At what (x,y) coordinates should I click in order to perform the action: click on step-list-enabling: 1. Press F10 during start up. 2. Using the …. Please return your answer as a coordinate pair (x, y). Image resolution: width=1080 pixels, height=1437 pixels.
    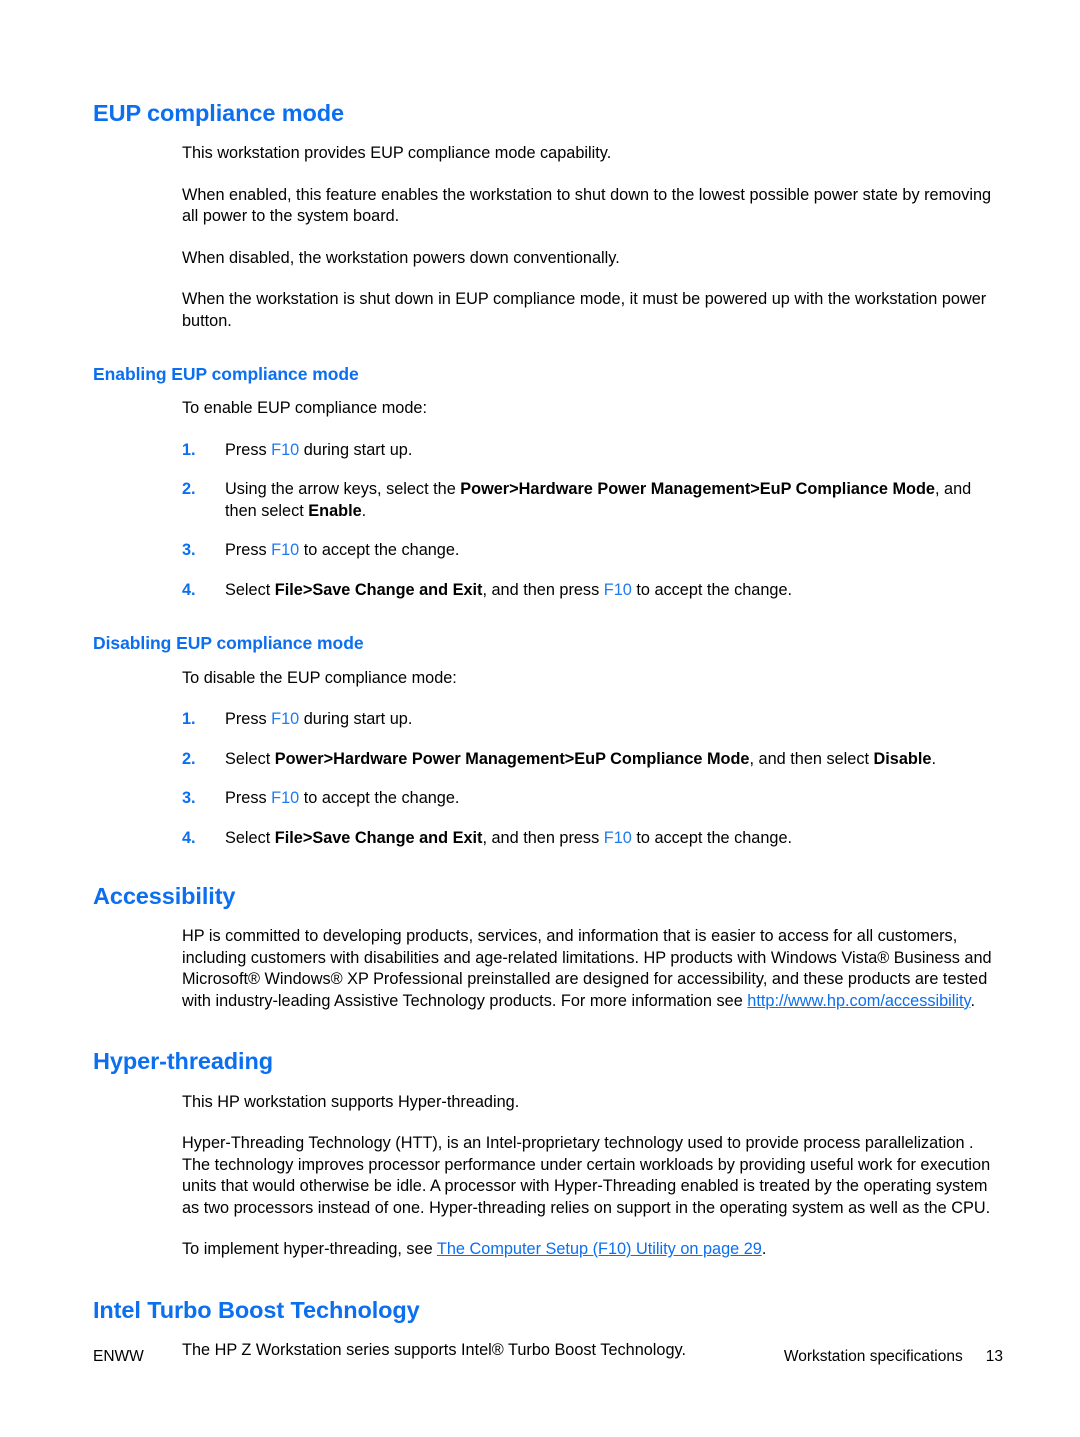
    Looking at the image, I should click on (592, 521).